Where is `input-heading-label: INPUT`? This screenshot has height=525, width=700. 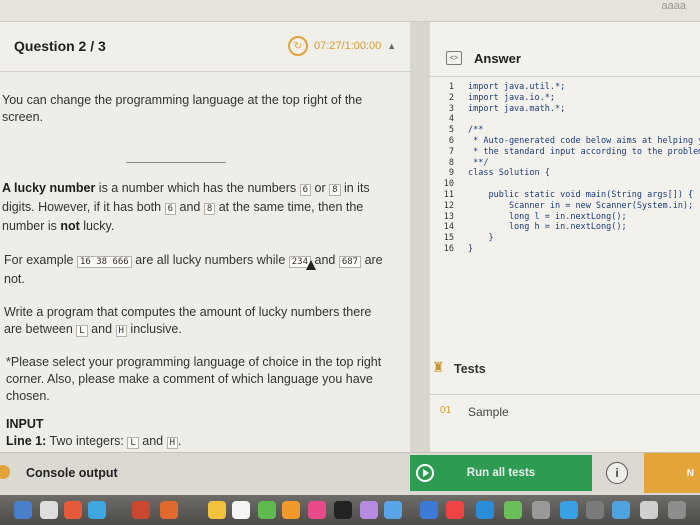 input-heading-label: INPUT is located at coordinates (25, 424).